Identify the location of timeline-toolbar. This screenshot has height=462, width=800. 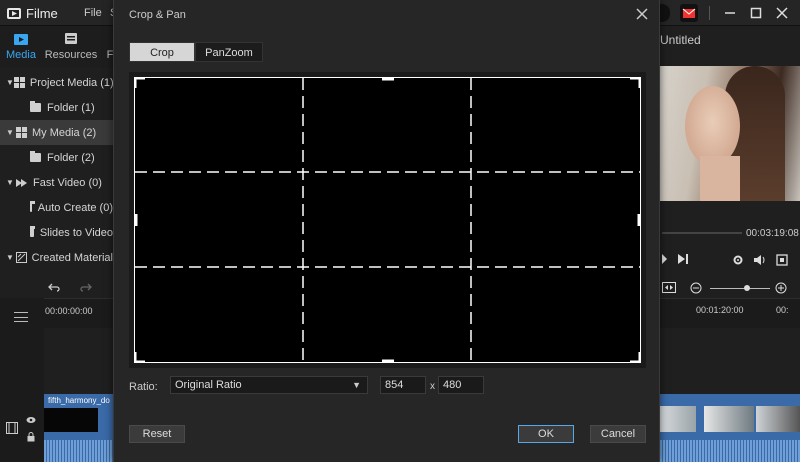
(56, 288).